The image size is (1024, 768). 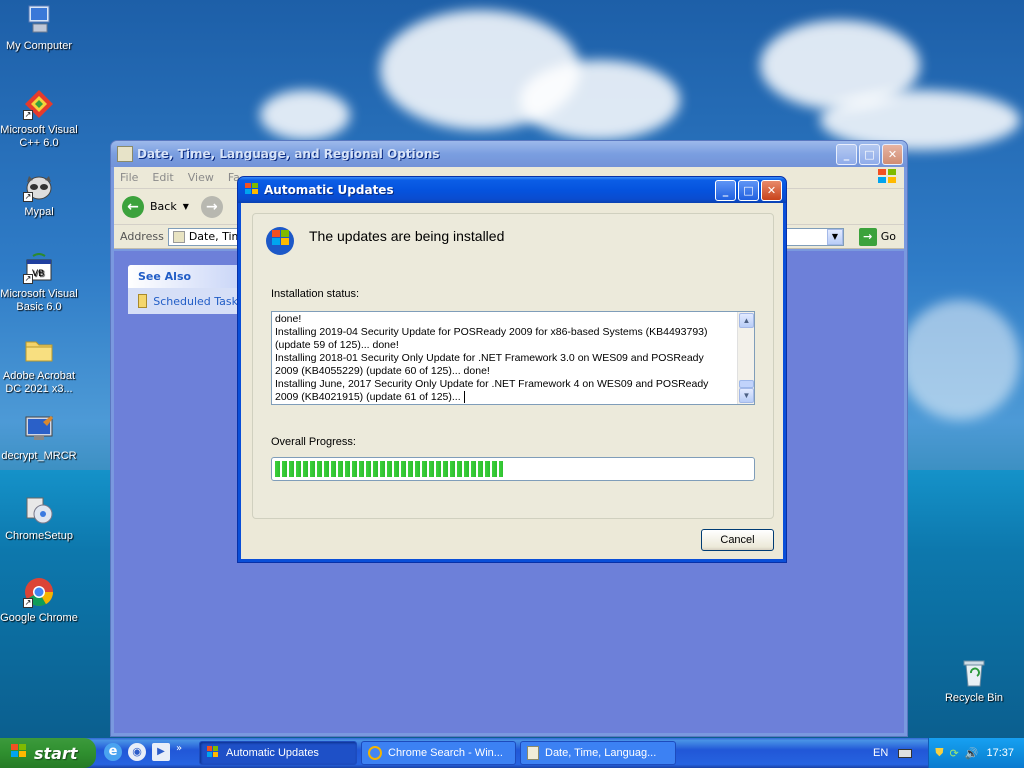 I want to click on see-also-item-scheduled-tasks: Scheduled Task, so click(x=188, y=301).